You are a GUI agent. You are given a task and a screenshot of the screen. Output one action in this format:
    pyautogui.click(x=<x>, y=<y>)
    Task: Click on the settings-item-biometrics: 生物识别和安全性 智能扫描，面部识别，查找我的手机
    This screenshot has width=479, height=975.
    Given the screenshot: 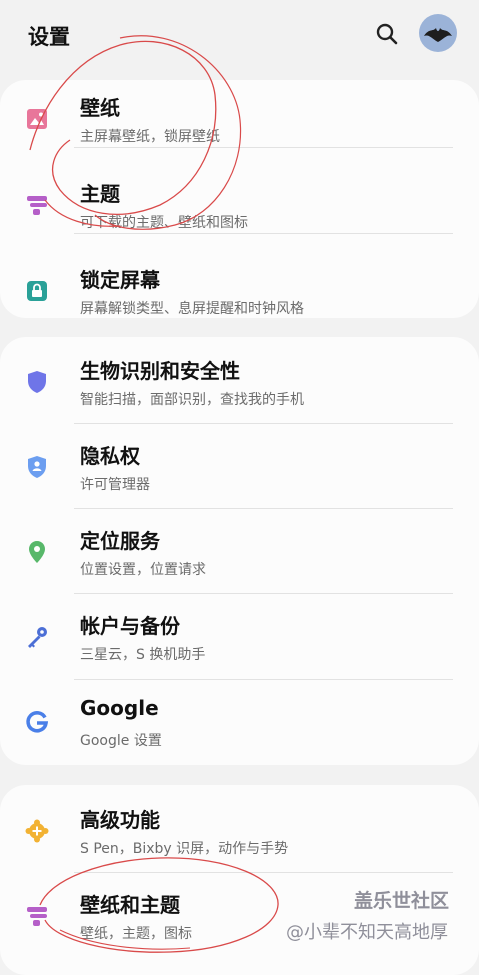 What is the action you would take?
    pyautogui.click(x=239, y=381)
    